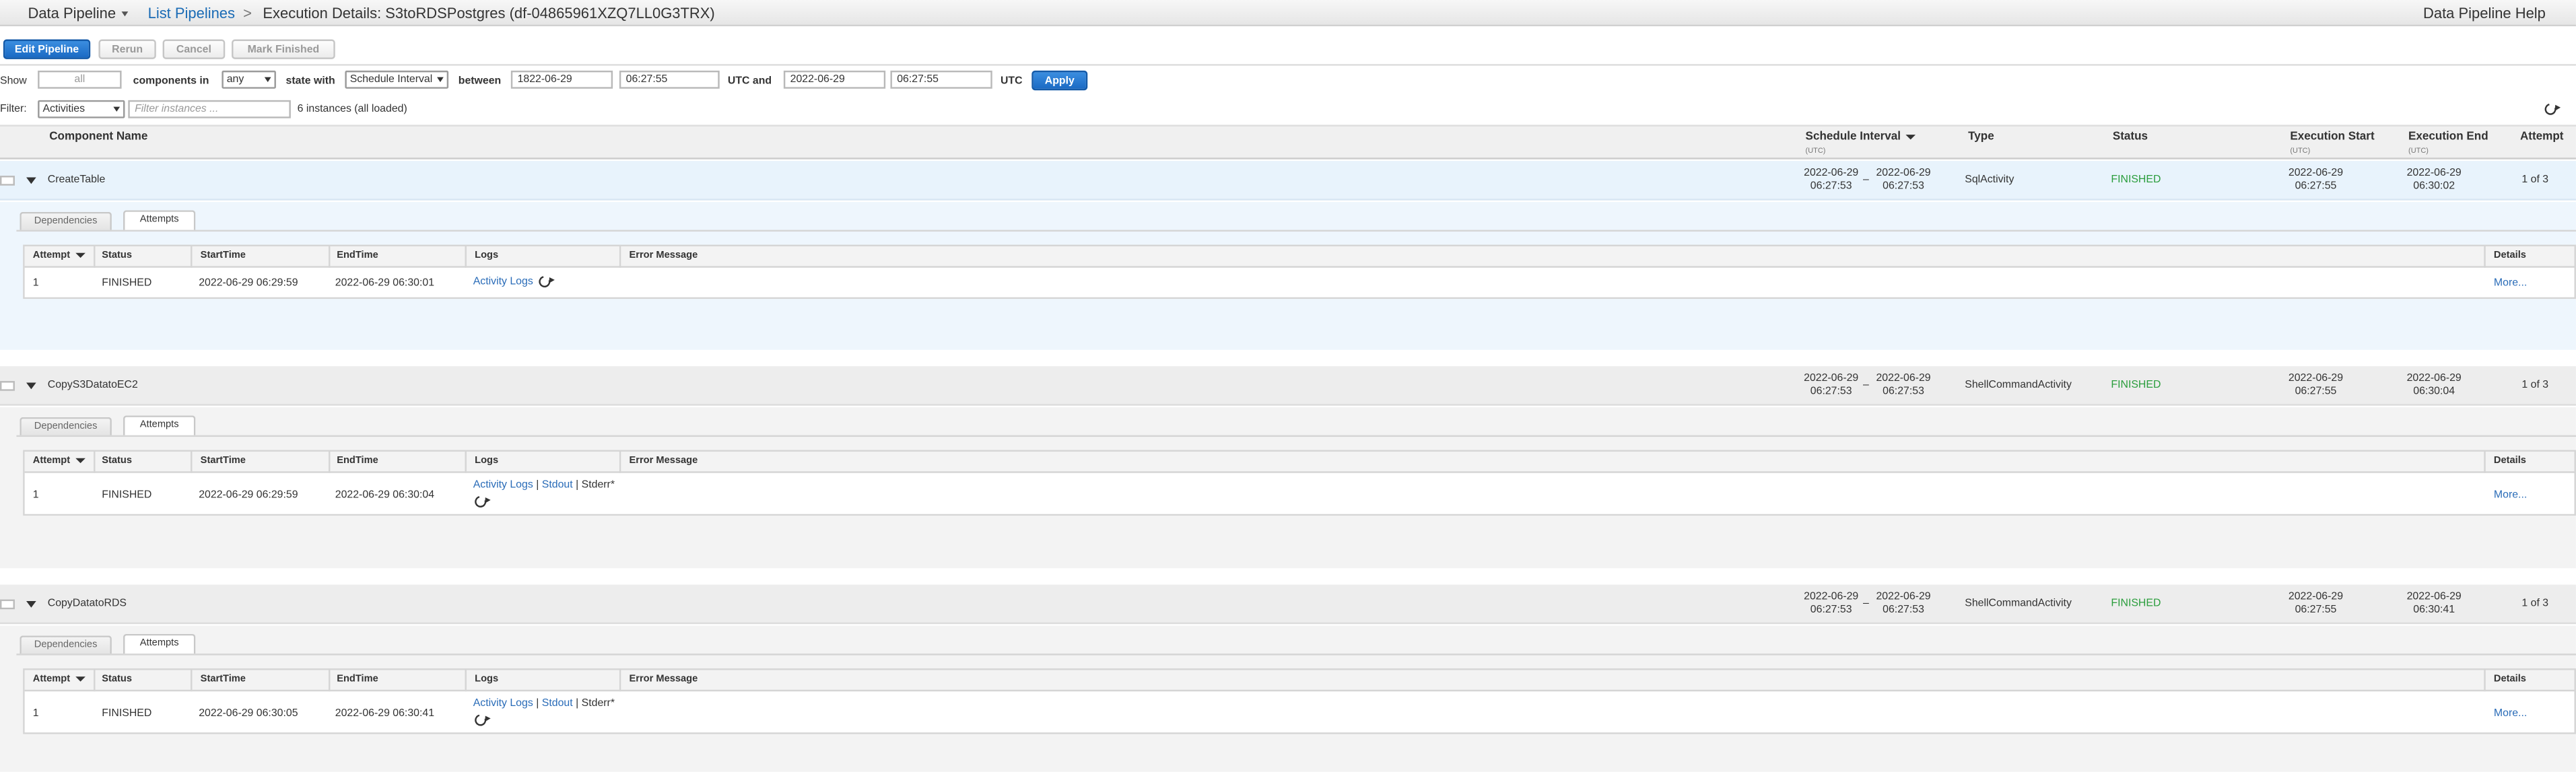 Image resolution: width=2576 pixels, height=772 pixels. Describe the element at coordinates (192, 13) in the screenshot. I see `breadcrumb-list-pipelines: List Pipelines` at that location.